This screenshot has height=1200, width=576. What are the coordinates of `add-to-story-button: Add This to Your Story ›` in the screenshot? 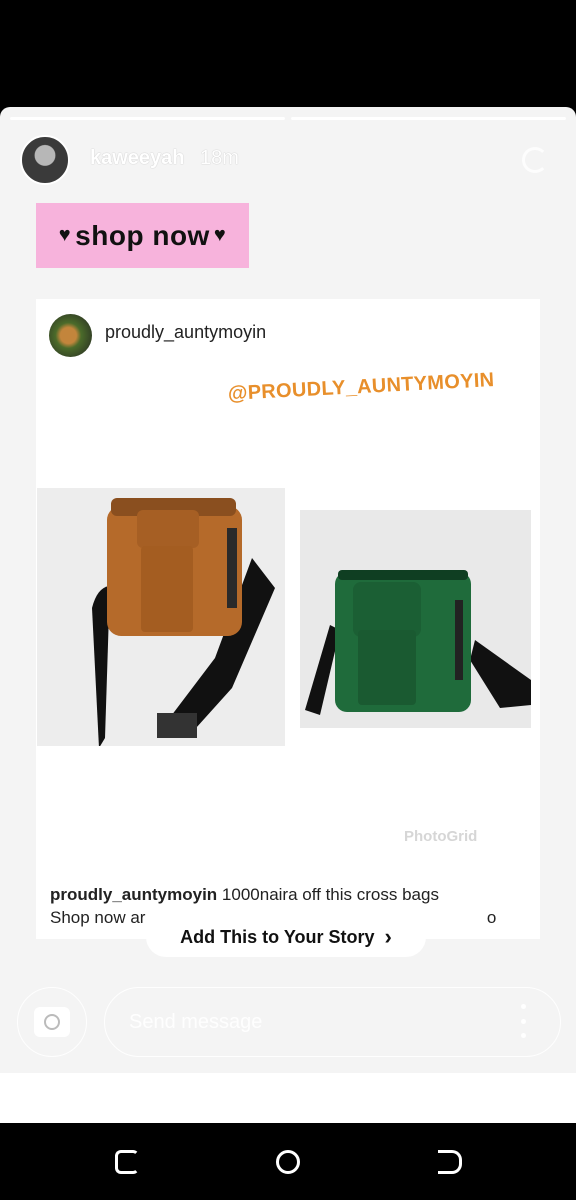 It's located at (286, 937).